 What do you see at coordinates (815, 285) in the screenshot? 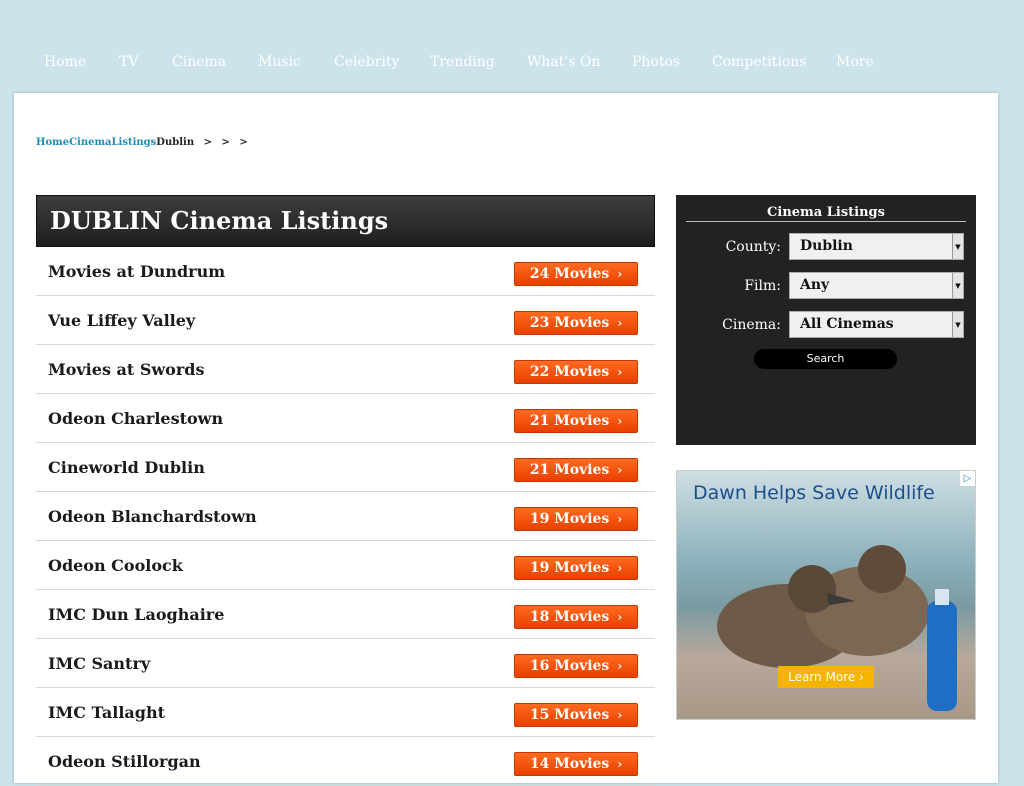
I see `film-value: Any` at bounding box center [815, 285].